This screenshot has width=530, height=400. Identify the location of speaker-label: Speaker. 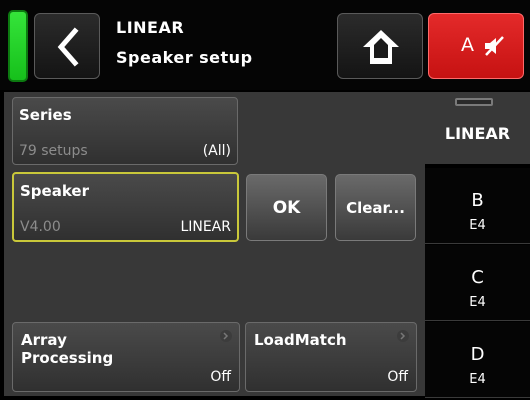
(54, 191).